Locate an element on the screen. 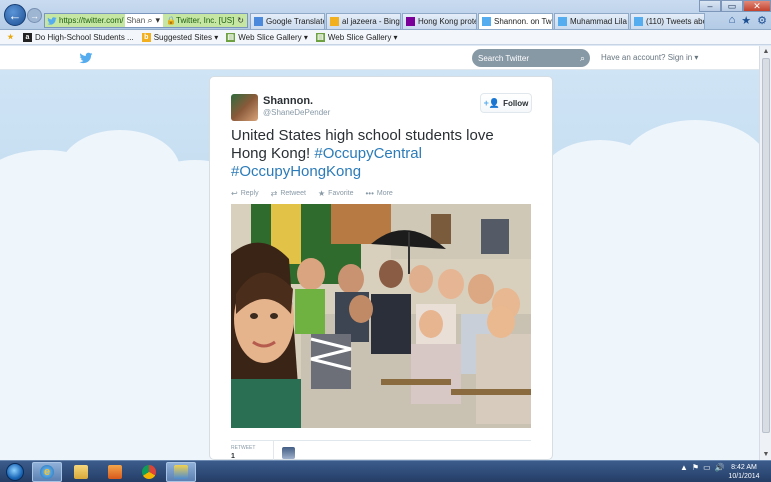  url-https-text: https://twitter.com/ is located at coordinates (91, 20).